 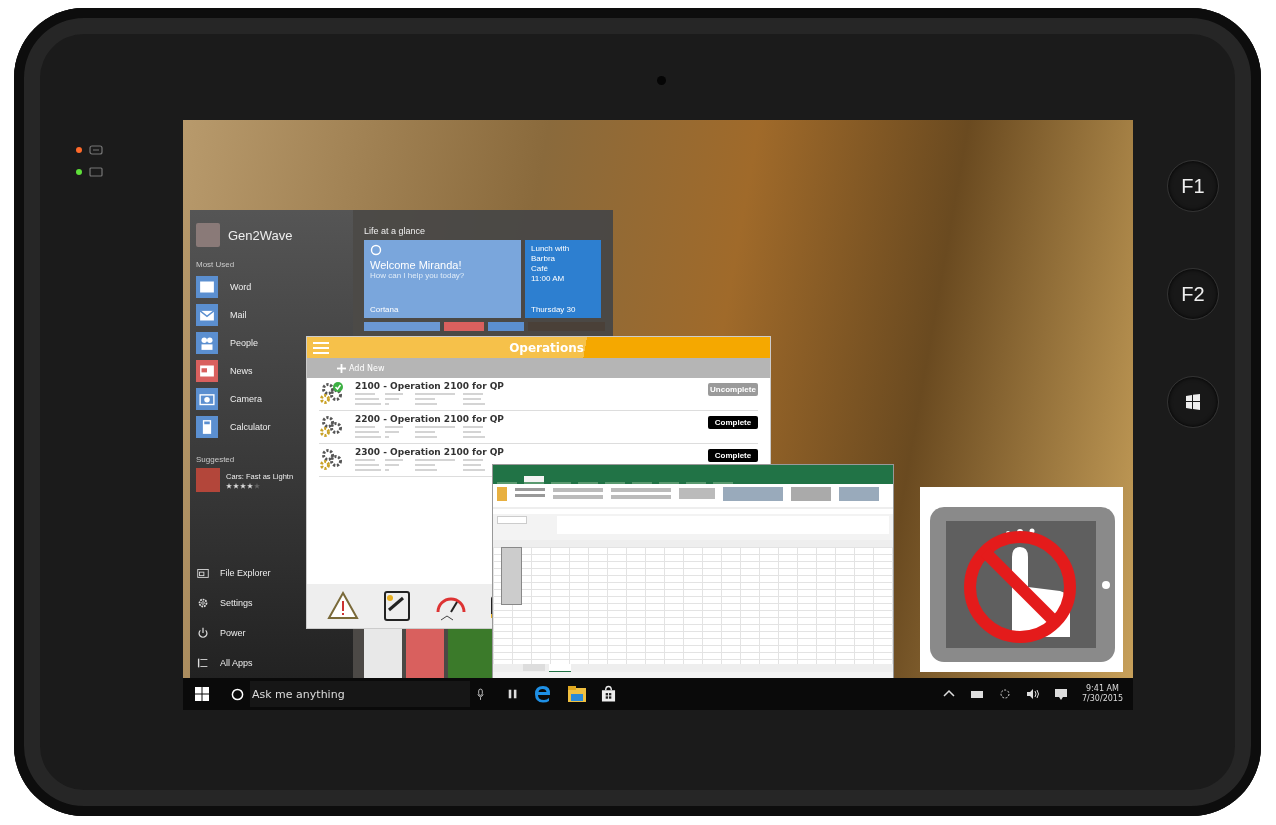 I want to click on user-name: Gen2Wave, so click(x=260, y=235).